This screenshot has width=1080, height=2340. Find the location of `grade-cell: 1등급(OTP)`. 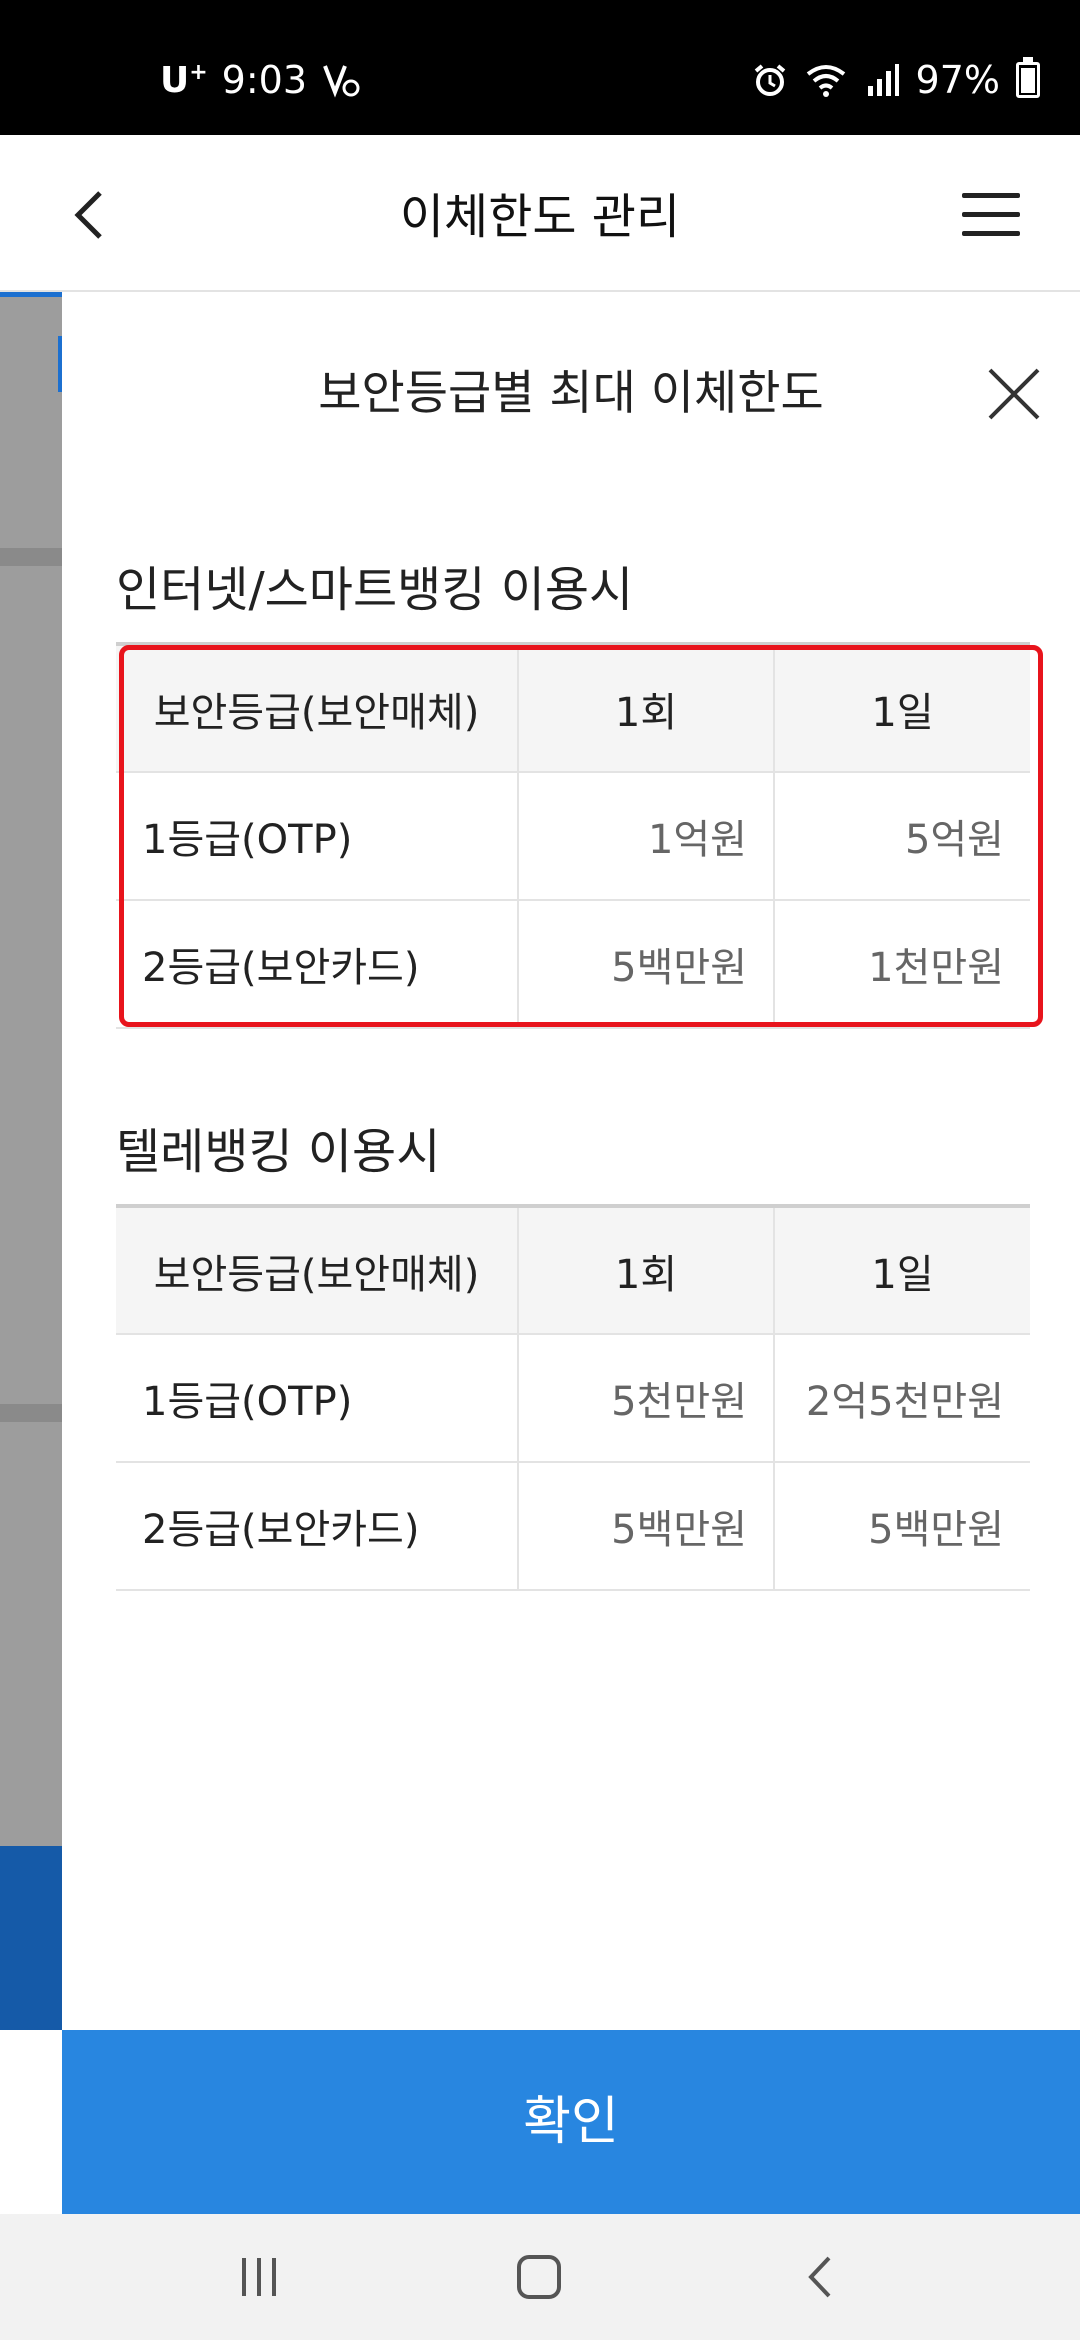

grade-cell: 1등급(OTP) is located at coordinates (317, 1398).